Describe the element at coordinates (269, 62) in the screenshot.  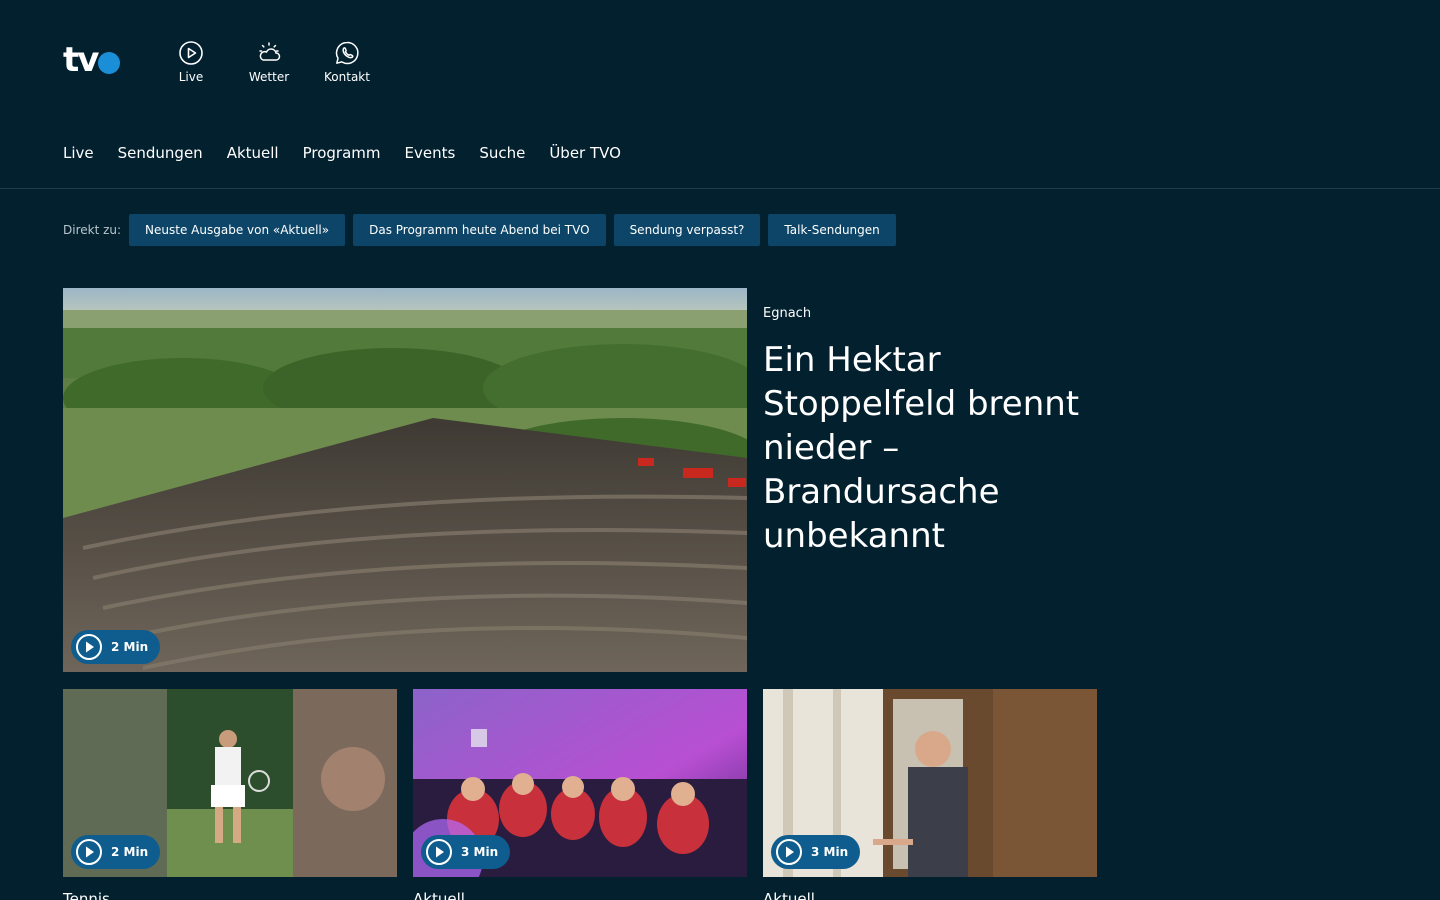
I see `quick-link-wetter: Wetter` at that location.